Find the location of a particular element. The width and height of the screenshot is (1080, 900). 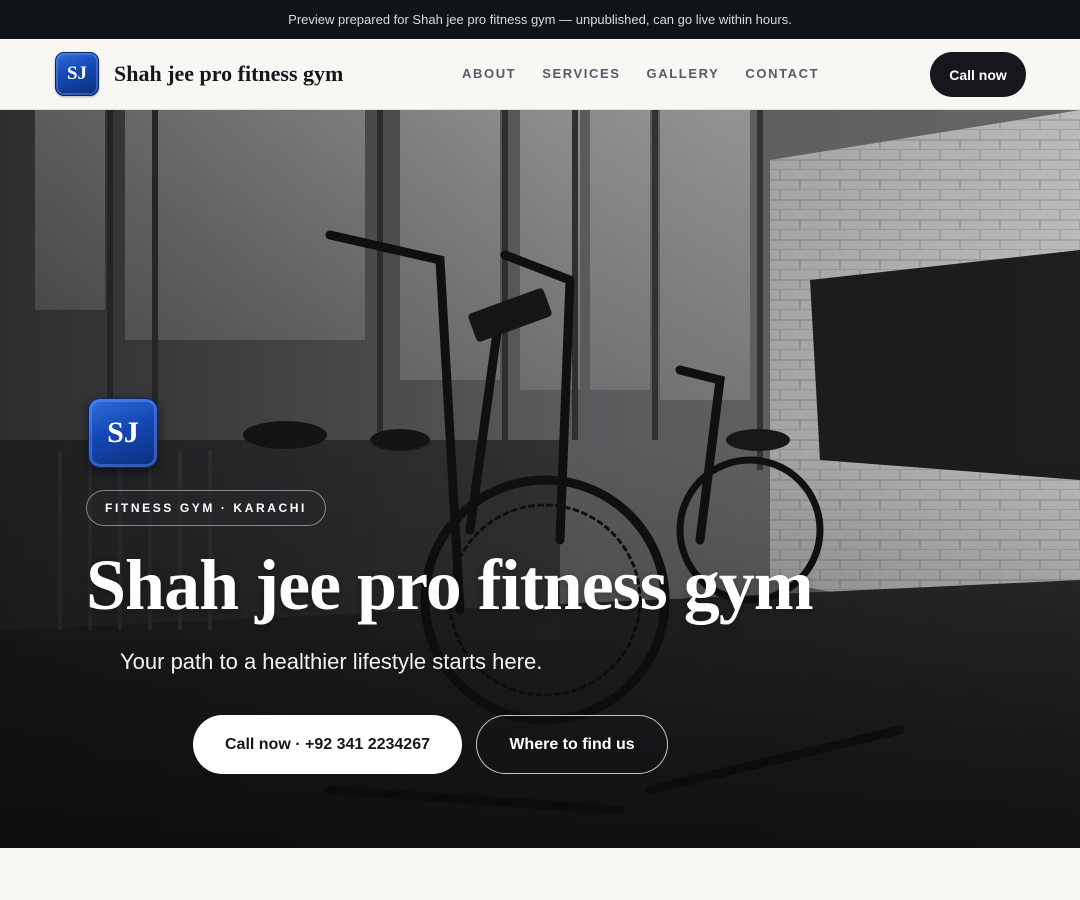

header-call-now-button: Call now is located at coordinates (978, 74).